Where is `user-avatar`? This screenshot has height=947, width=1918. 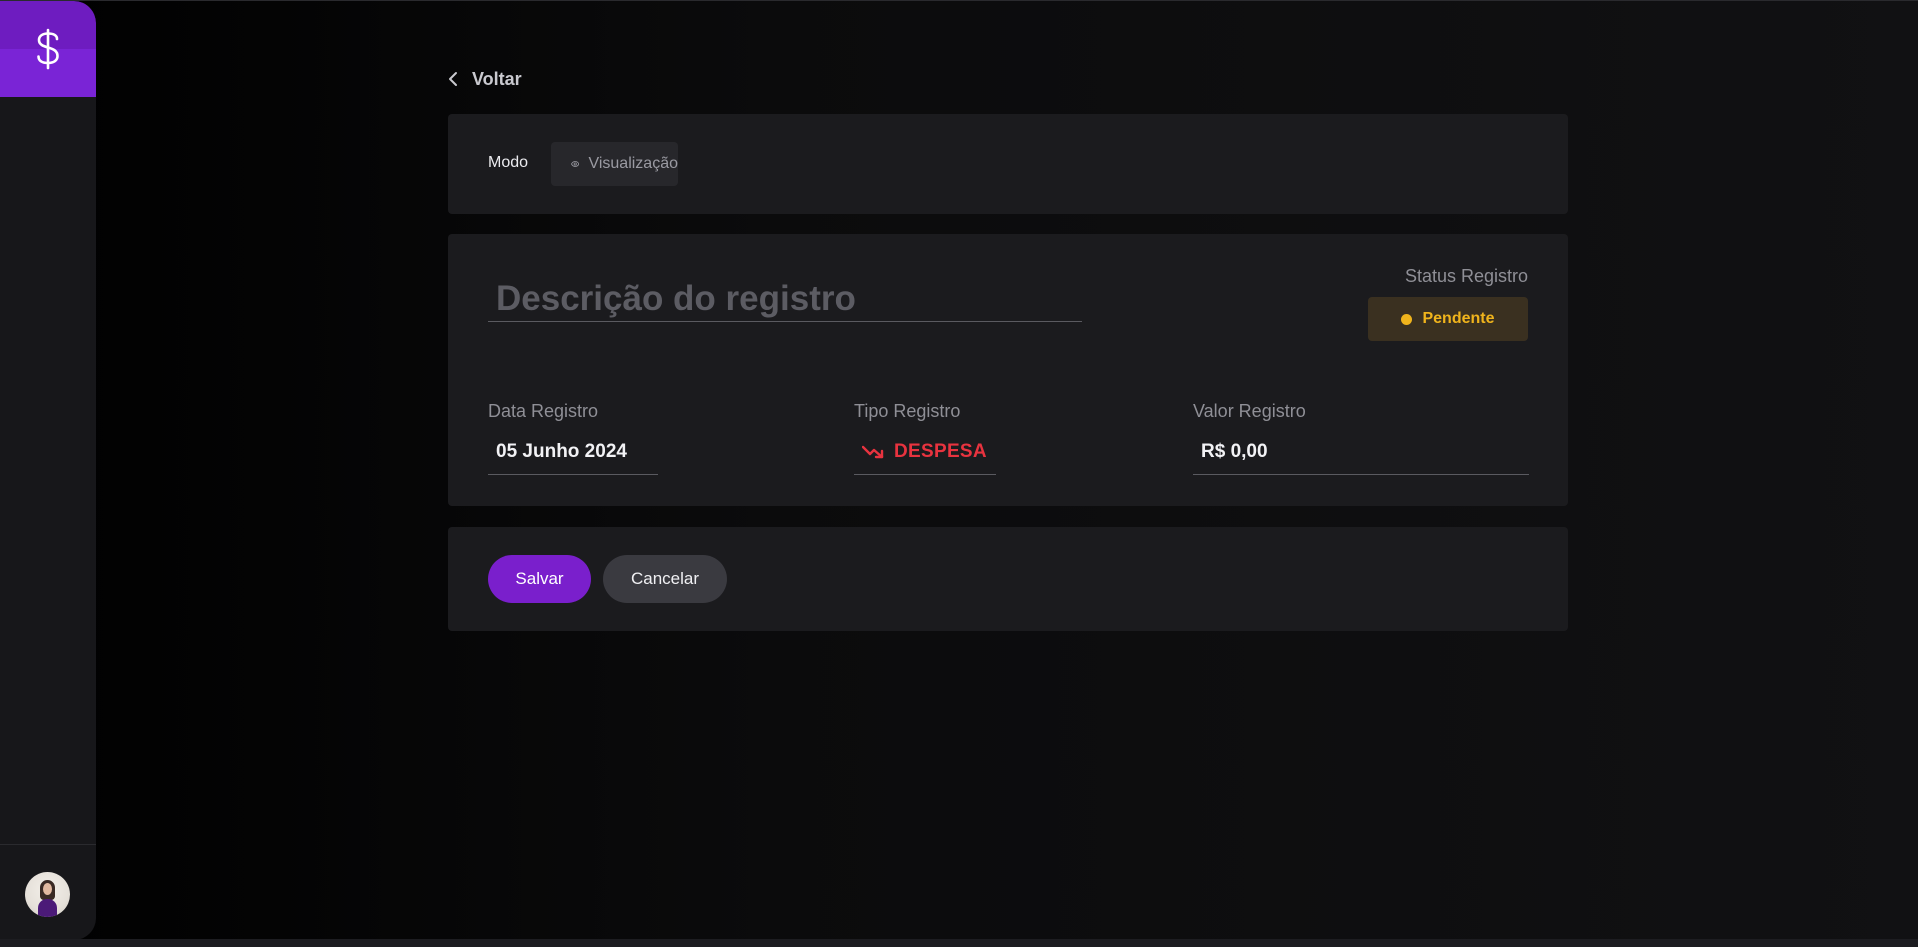 user-avatar is located at coordinates (47, 894).